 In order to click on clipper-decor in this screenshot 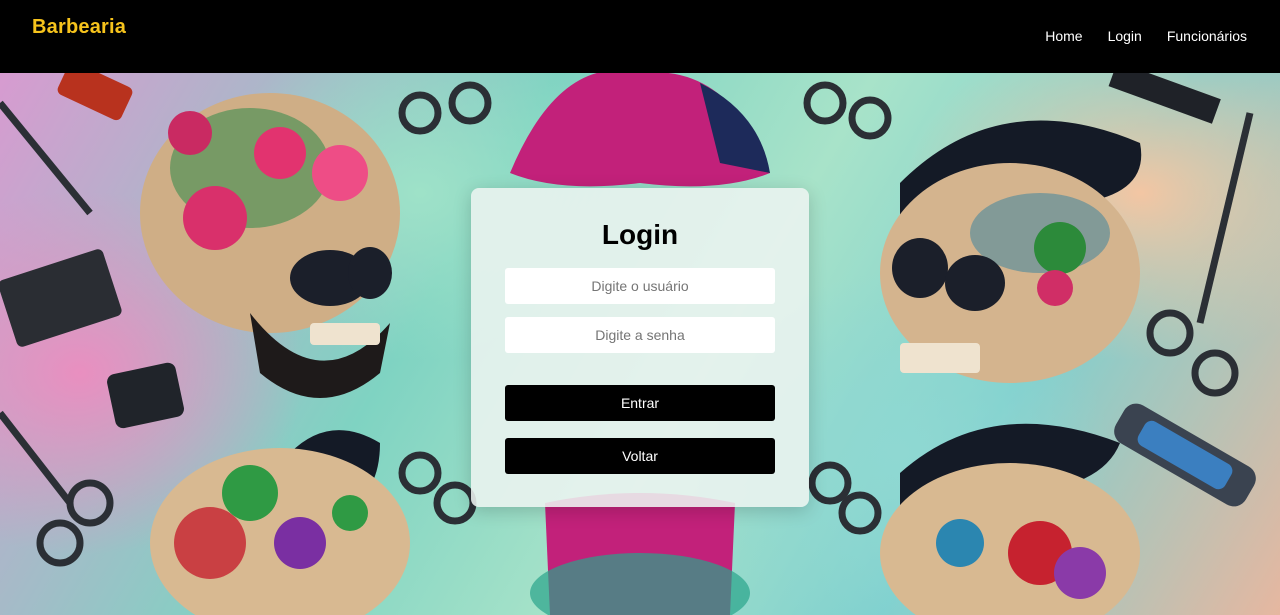, I will do `click(61, 298)`.